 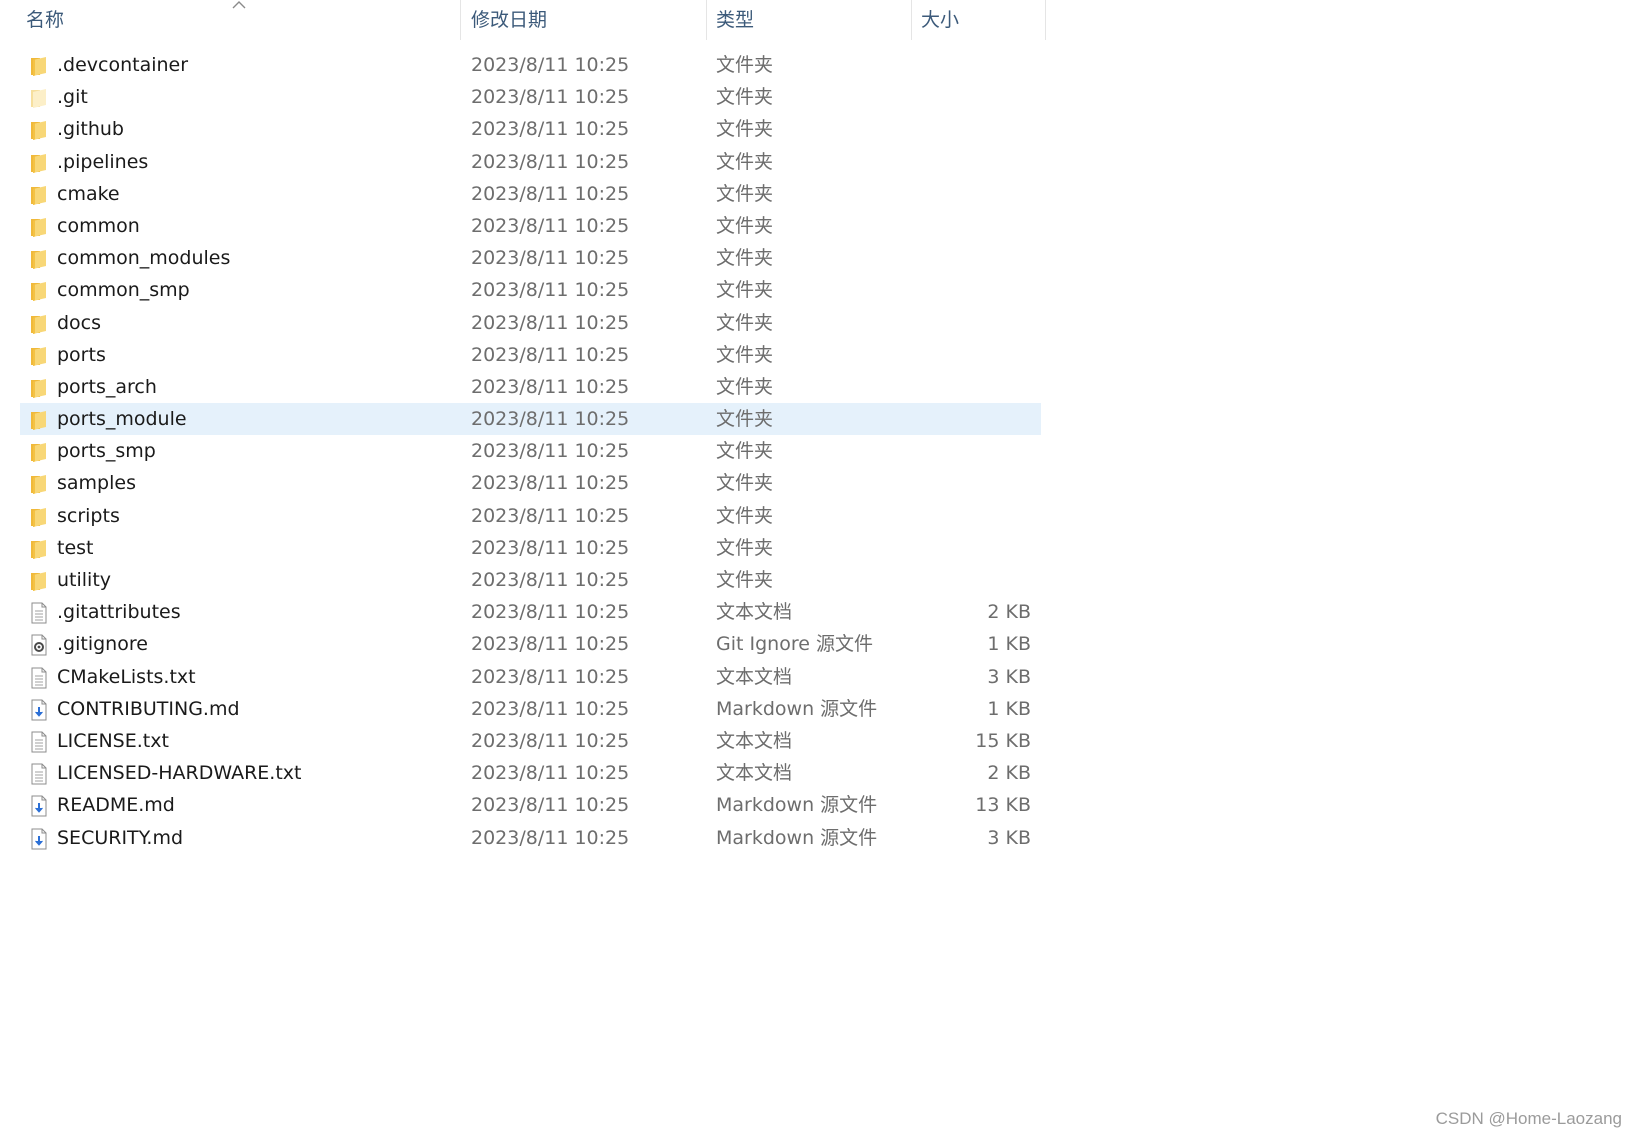 What do you see at coordinates (39, 645) in the screenshot?
I see `settings-file-icon` at bounding box center [39, 645].